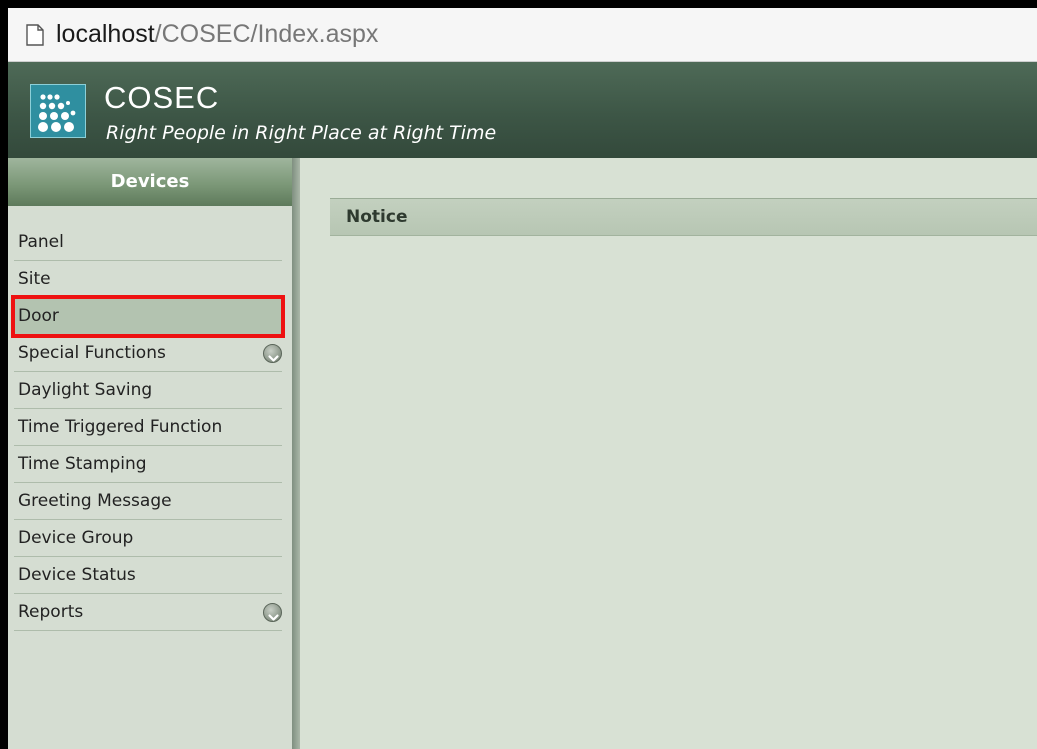 This screenshot has width=1037, height=749. What do you see at coordinates (41, 242) in the screenshot?
I see `sidebar-item-label: Panel` at bounding box center [41, 242].